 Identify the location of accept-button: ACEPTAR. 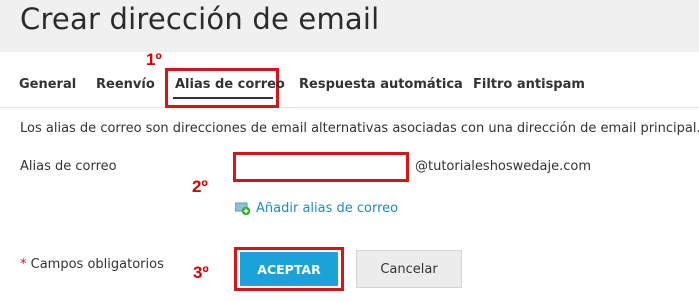
(289, 269).